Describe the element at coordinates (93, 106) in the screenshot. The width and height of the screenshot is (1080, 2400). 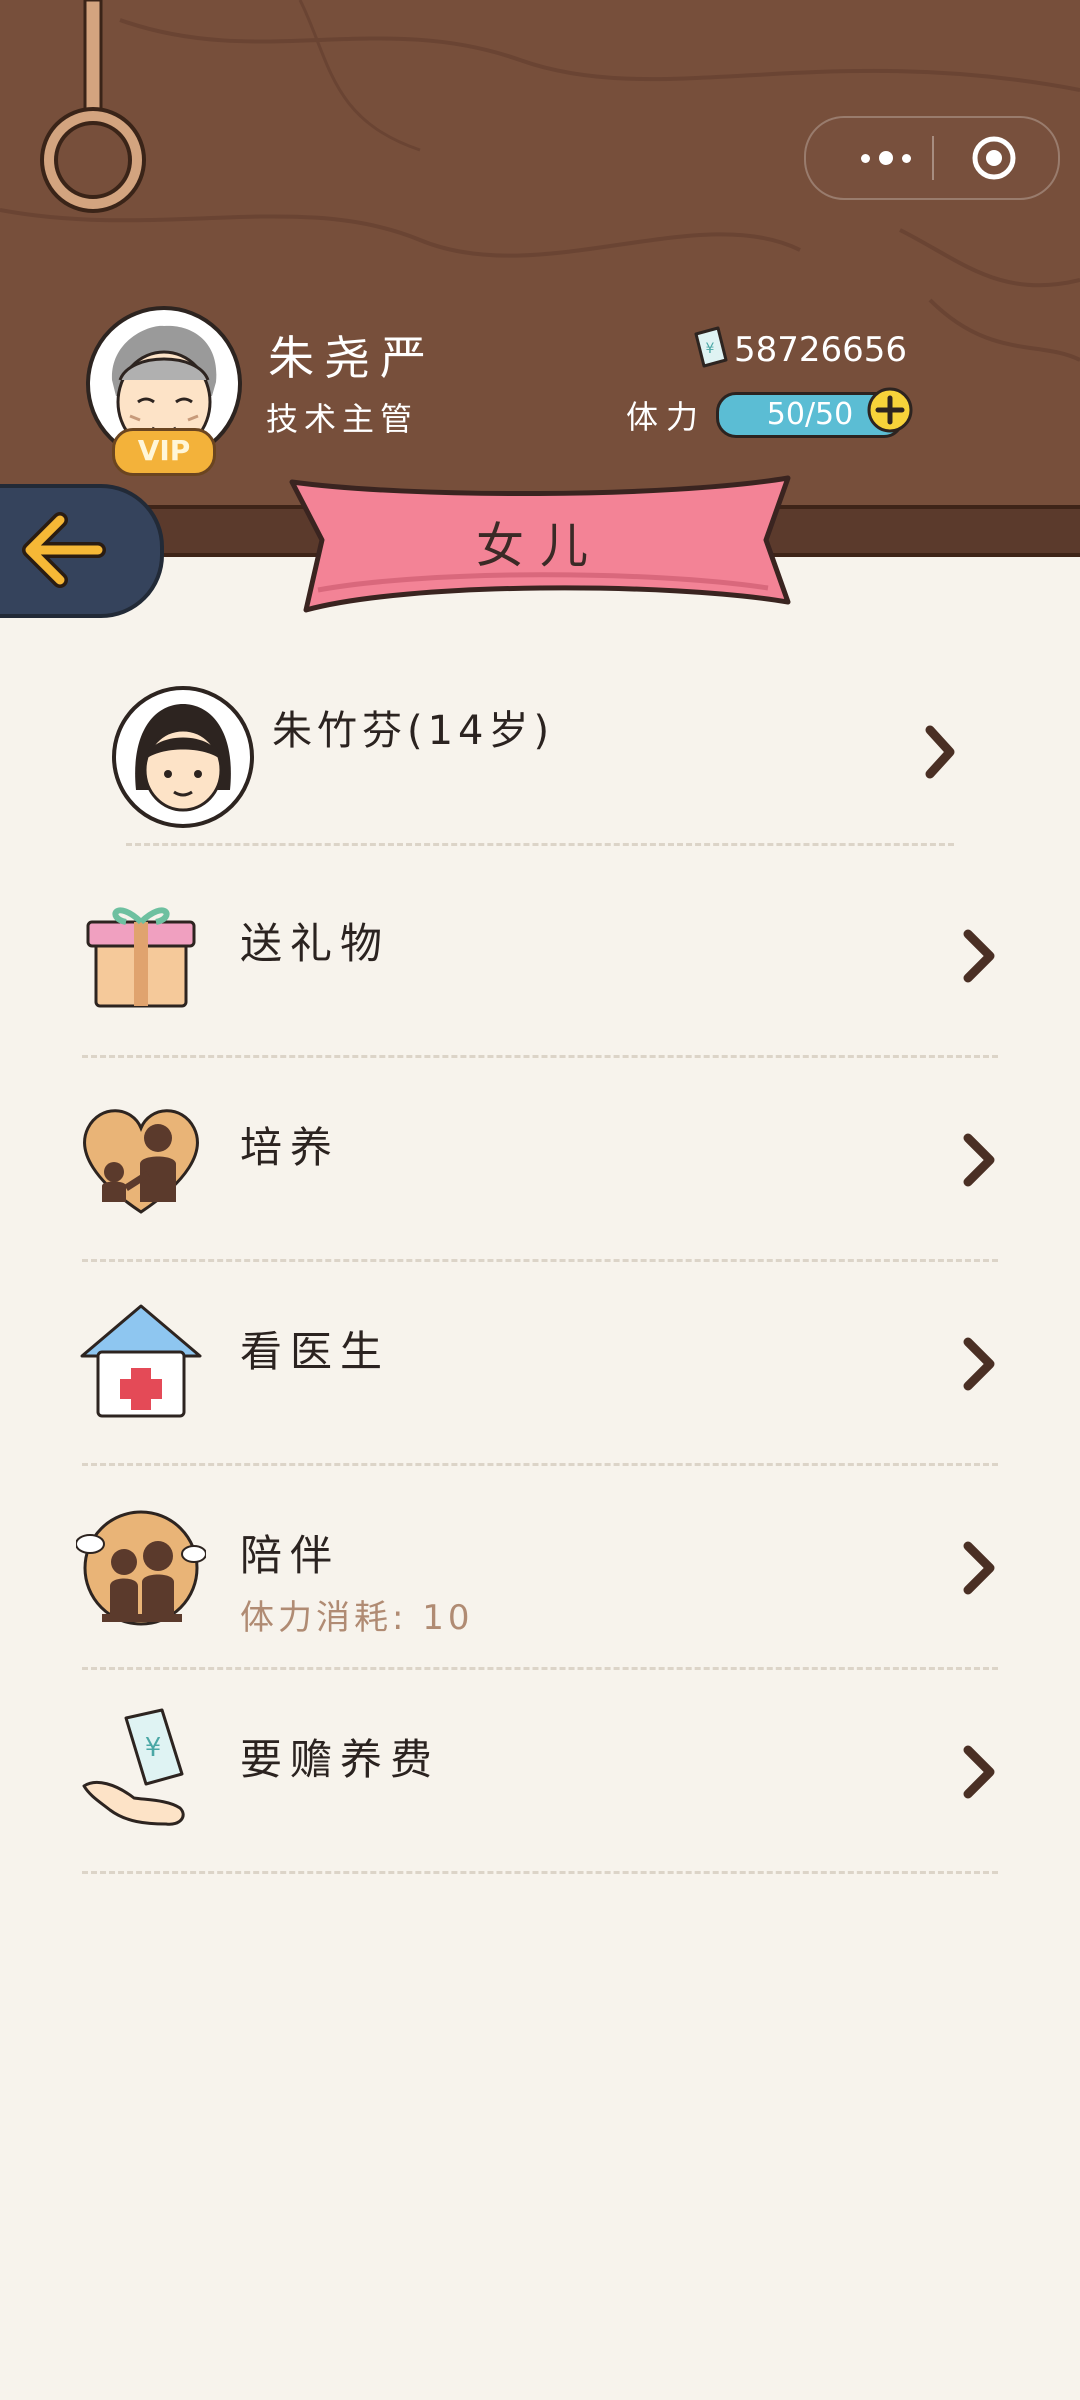
I see `rope-ring-decoration` at that location.